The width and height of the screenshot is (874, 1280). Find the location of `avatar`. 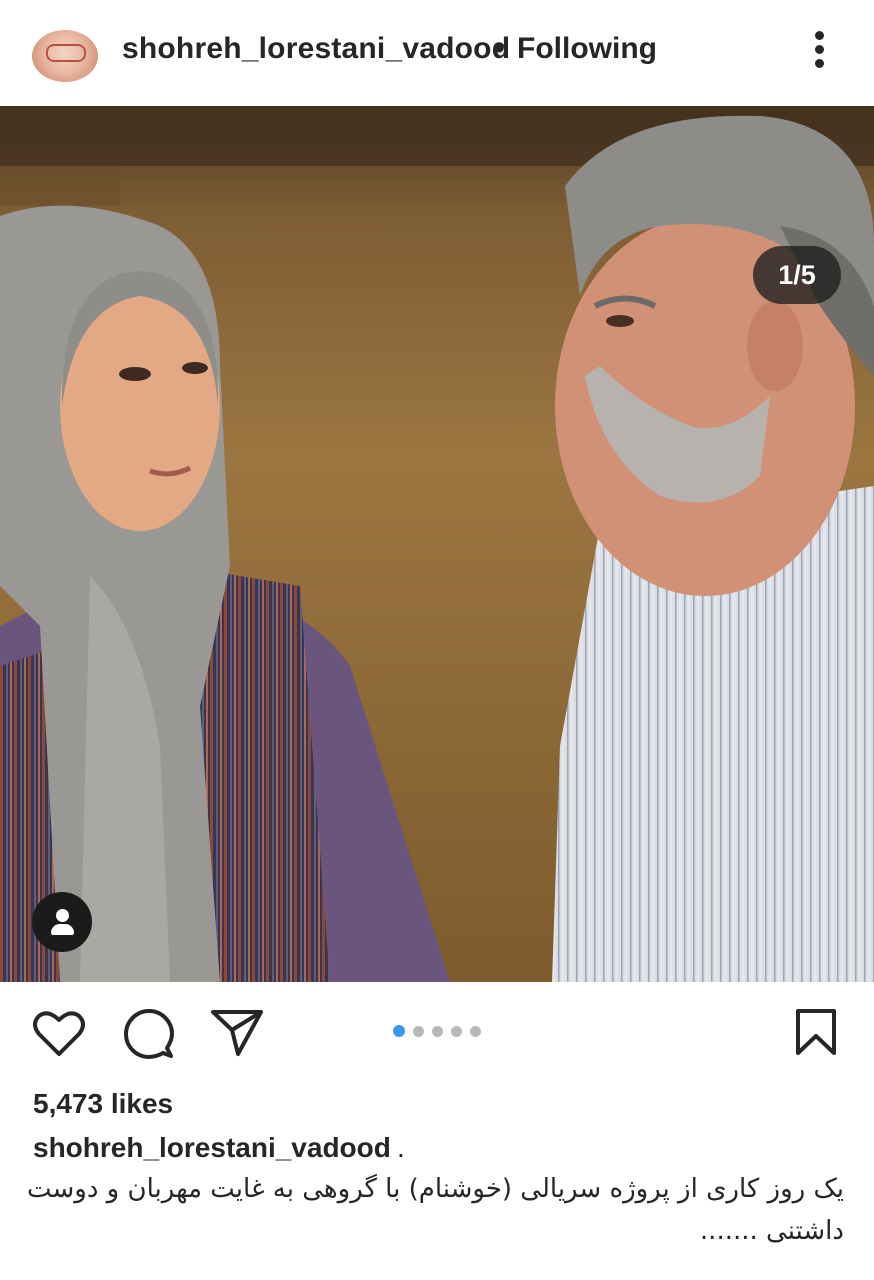

avatar is located at coordinates (65, 56).